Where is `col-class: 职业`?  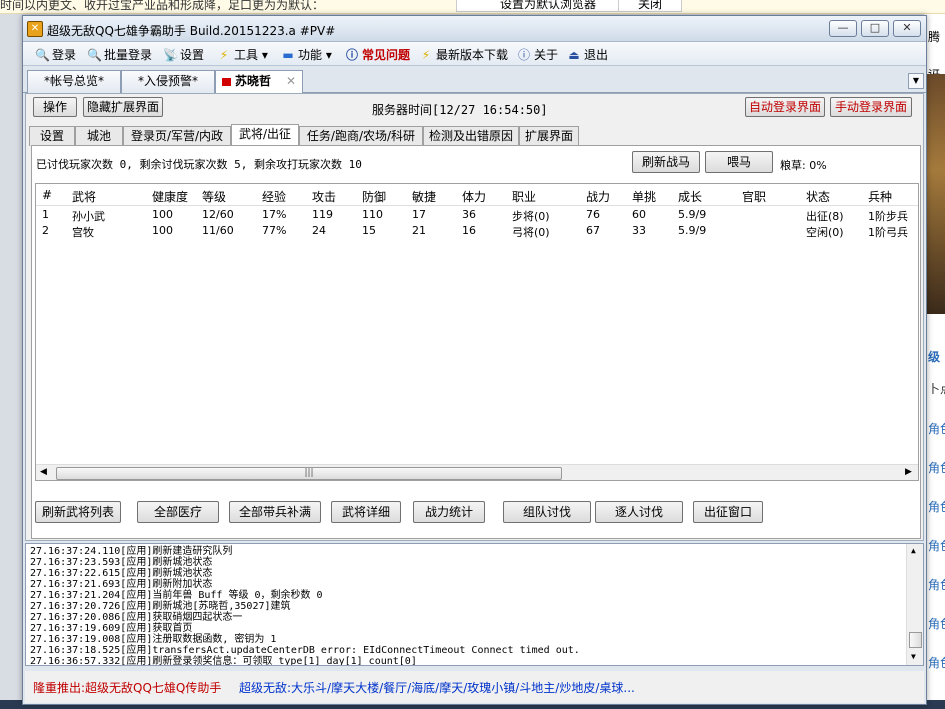
col-class: 职业 is located at coordinates (524, 196).